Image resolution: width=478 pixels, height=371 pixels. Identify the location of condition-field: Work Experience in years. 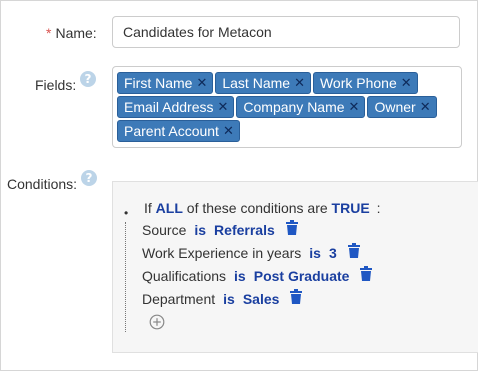
(221, 253).